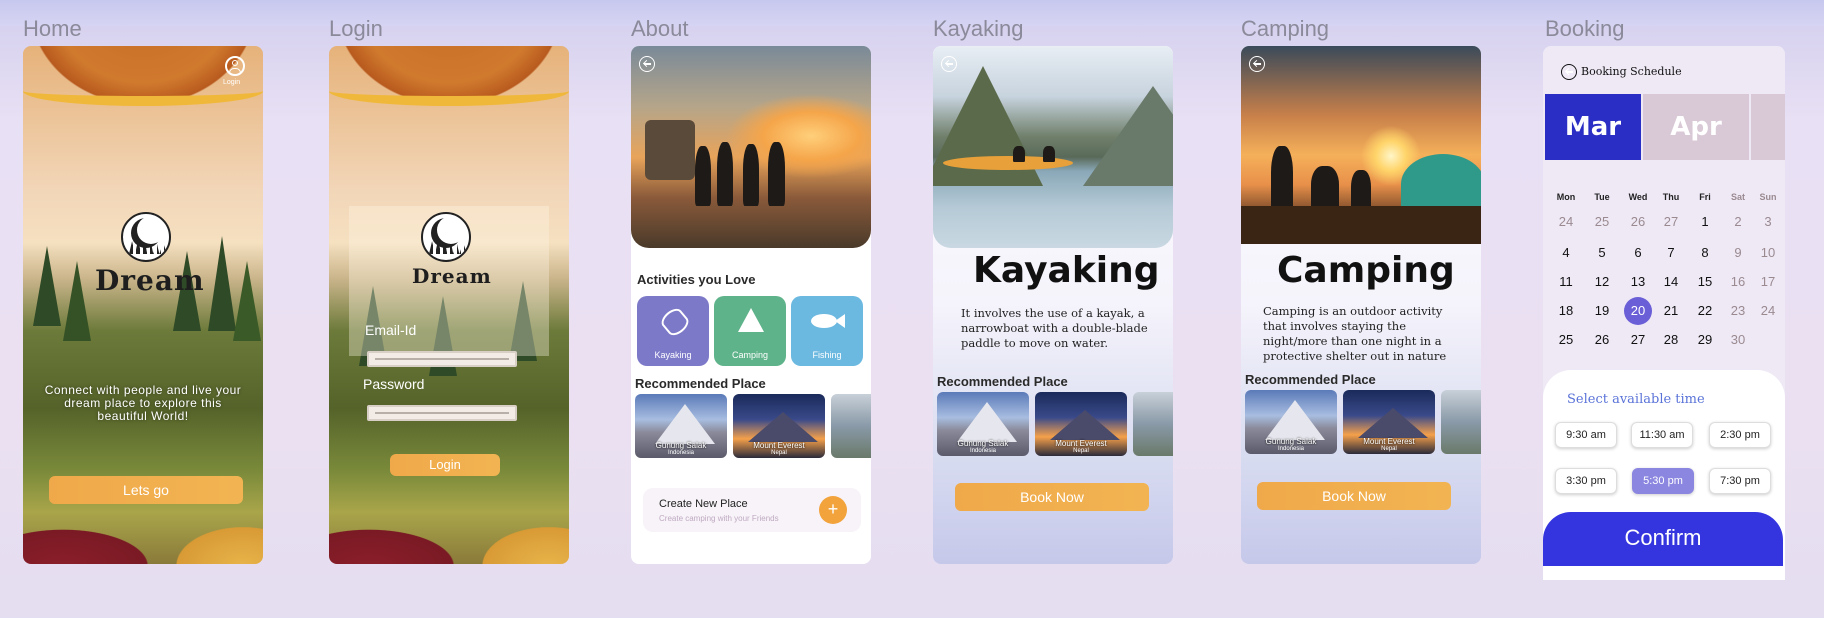 This screenshot has height=618, width=1824. Describe the element at coordinates (1738, 310) in the screenshot. I see `calendar-day: 23` at that location.